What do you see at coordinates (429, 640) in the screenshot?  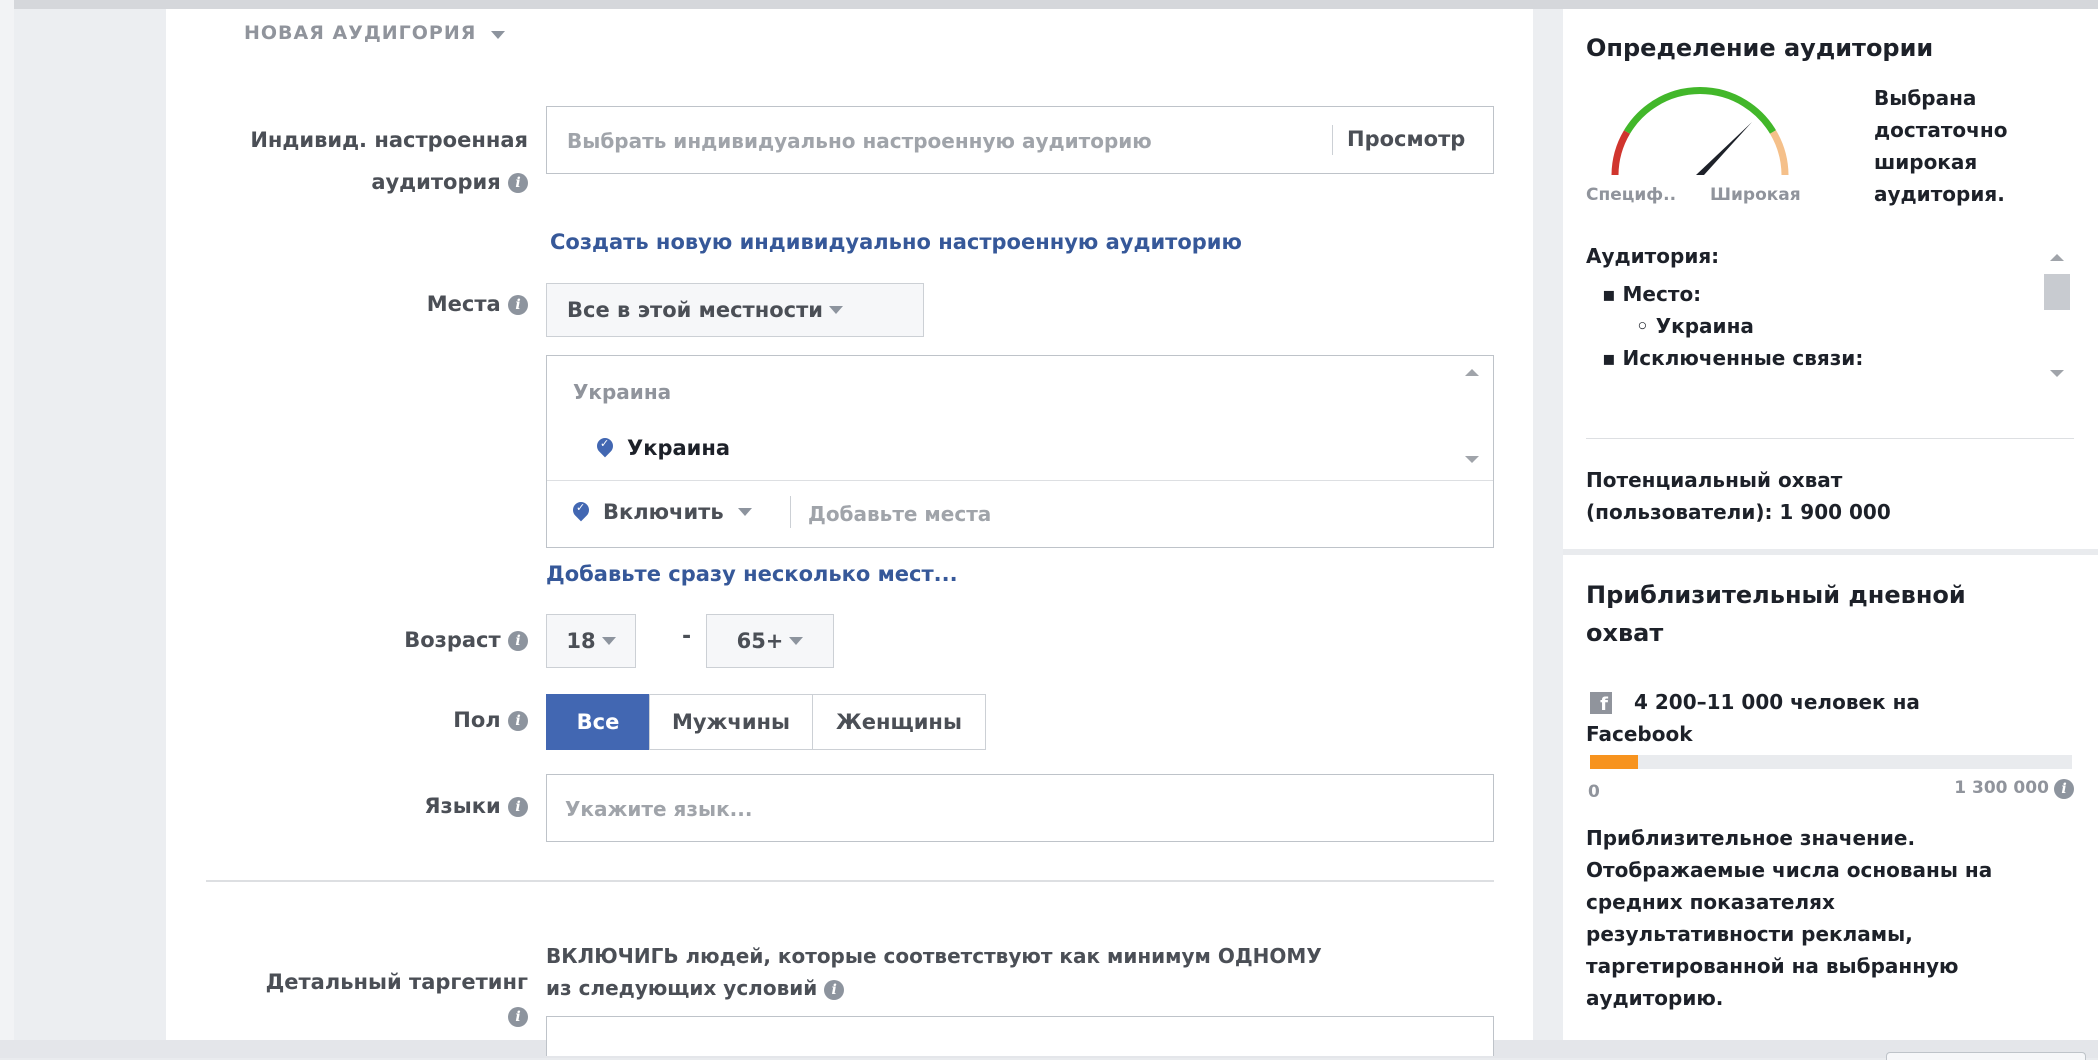 I see `age-label-wrap: Возраст i` at bounding box center [429, 640].